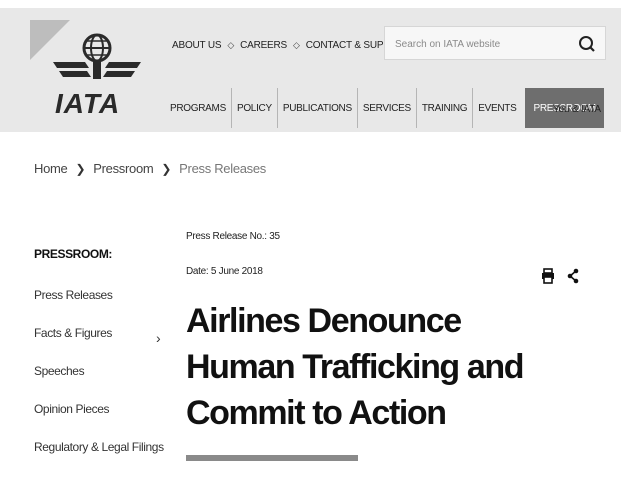 The height and width of the screenshot is (478, 621). Describe the element at coordinates (73, 295) in the screenshot. I see `sidebar-item-label: Press Releases` at that location.